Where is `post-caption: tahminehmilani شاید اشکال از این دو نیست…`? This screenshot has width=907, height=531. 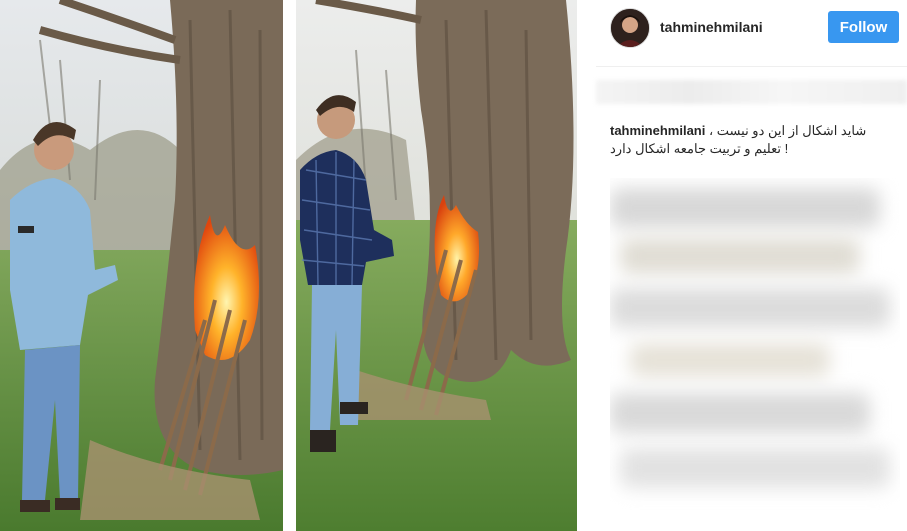 post-caption: tahminehmilani شاید اشکال از این دو نیست… is located at coordinates (740, 140).